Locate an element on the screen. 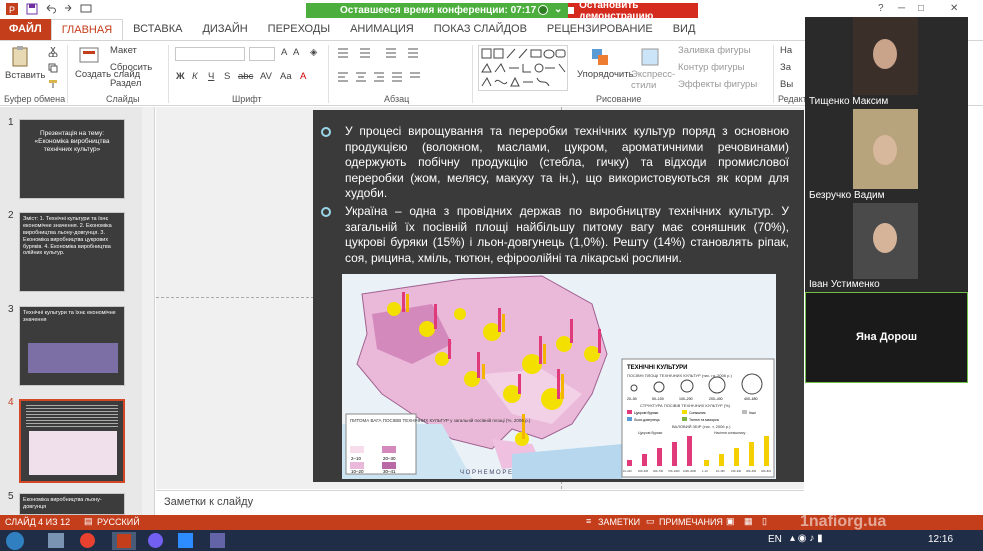  copy-icon is located at coordinates (53, 68).